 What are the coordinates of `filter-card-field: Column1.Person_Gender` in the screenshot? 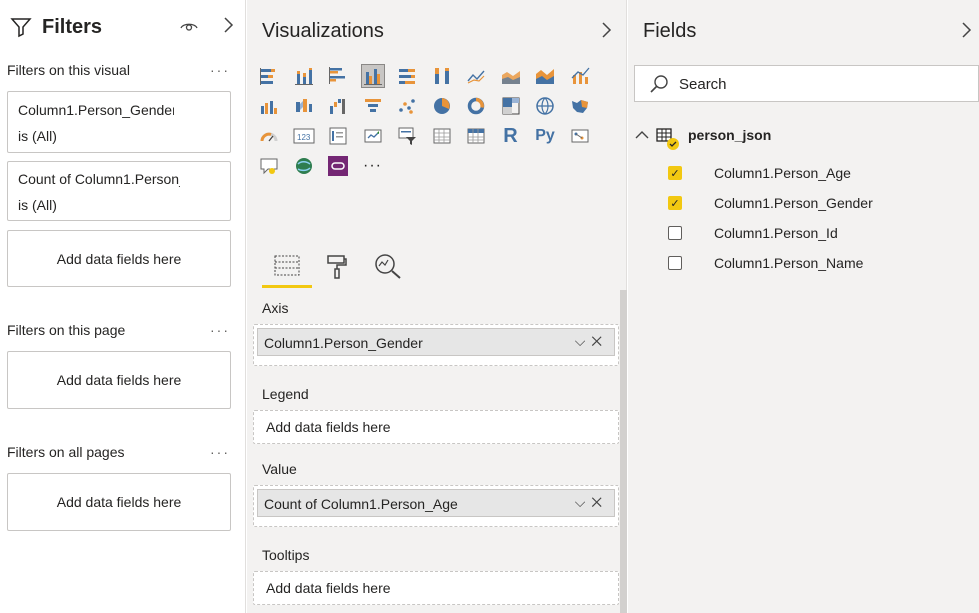 It's located at (96, 110).